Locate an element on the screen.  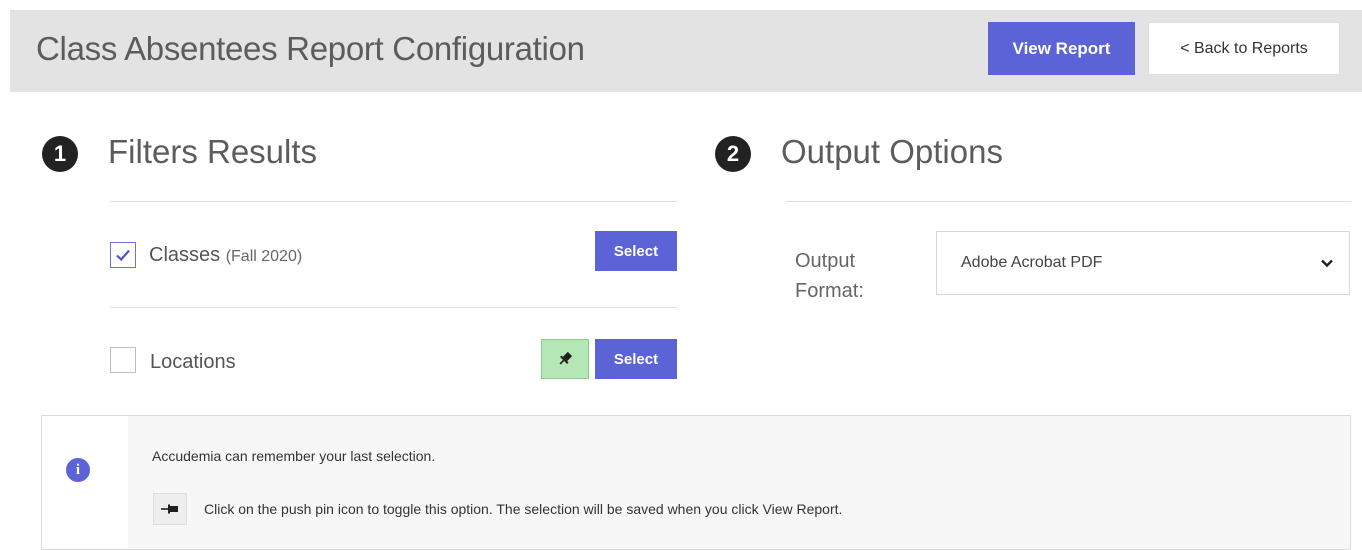
filters-divider-middle is located at coordinates (393, 307).